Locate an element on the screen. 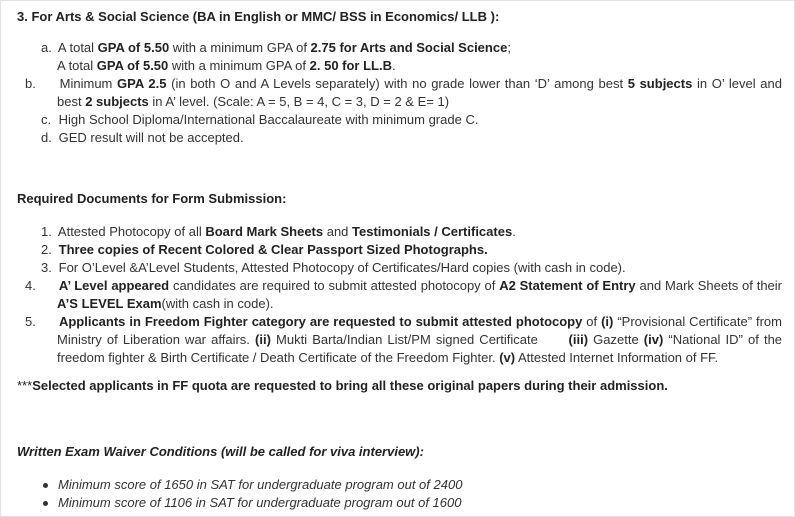 The width and height of the screenshot is (795, 517). list-item-d: d. GED result will not be accepted. is located at coordinates (411, 138).